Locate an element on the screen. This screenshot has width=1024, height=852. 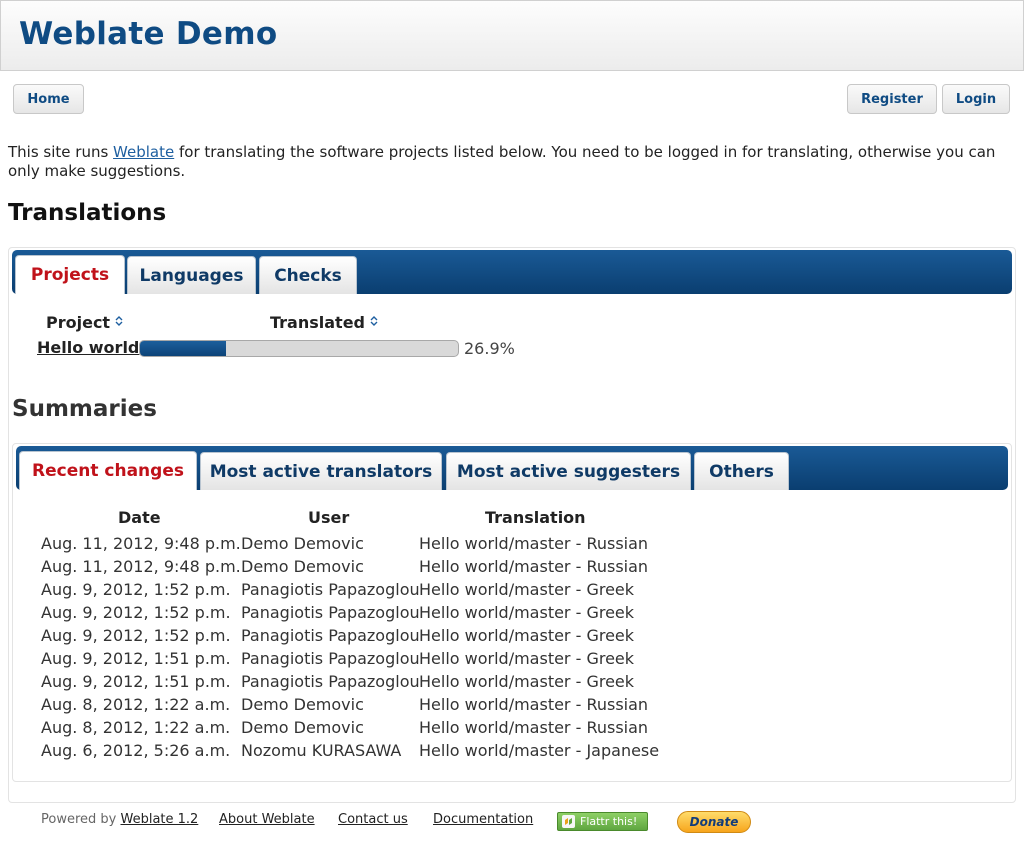
donate-button: Donate is located at coordinates (714, 822).